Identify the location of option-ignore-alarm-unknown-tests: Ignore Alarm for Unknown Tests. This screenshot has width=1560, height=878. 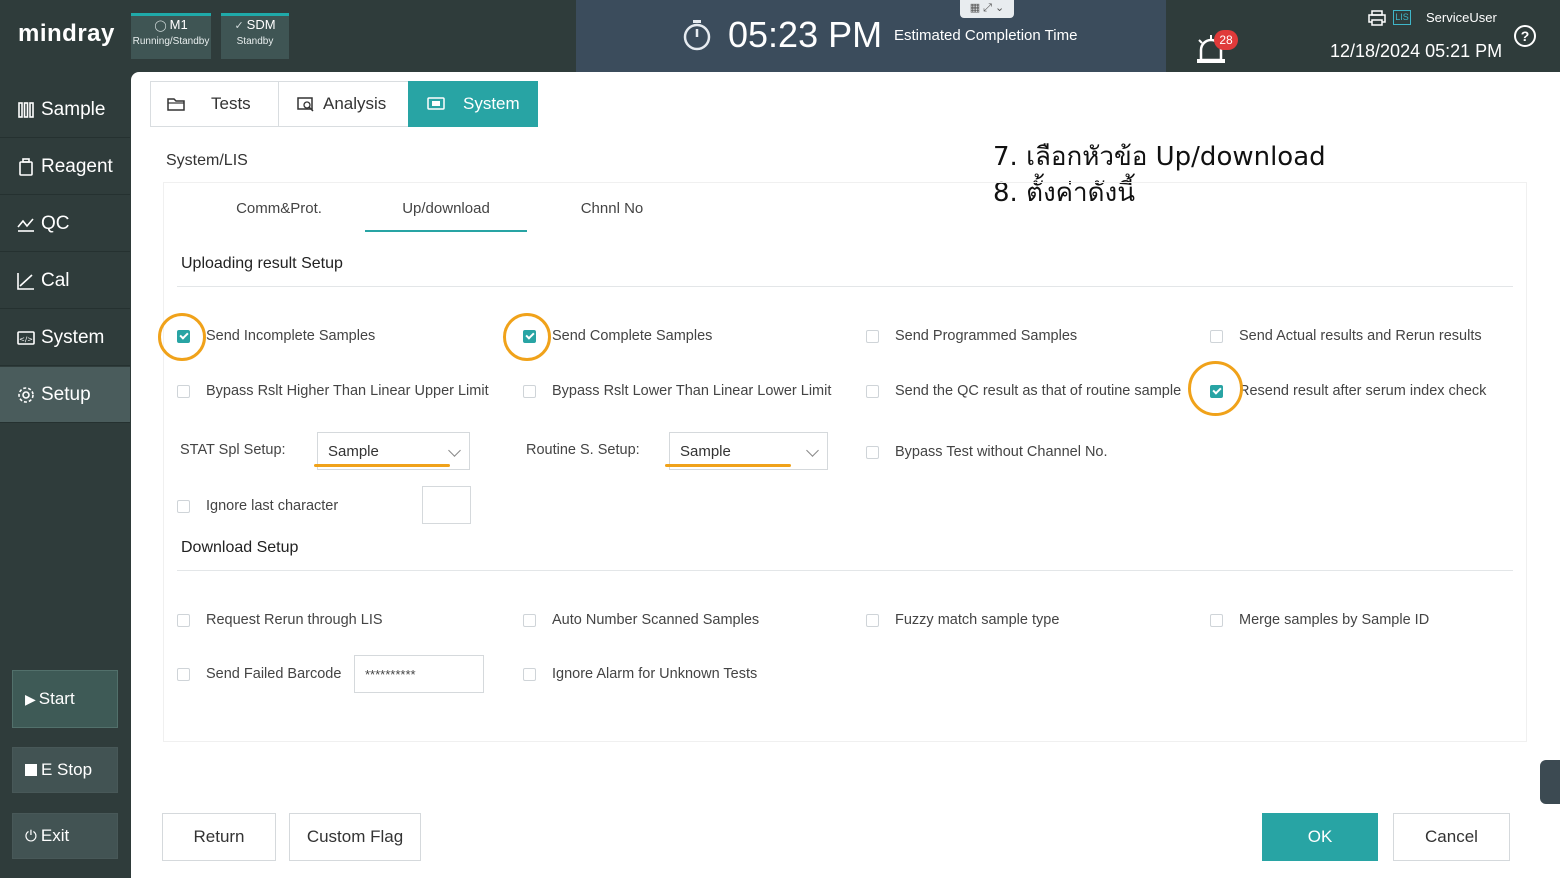
(640, 674).